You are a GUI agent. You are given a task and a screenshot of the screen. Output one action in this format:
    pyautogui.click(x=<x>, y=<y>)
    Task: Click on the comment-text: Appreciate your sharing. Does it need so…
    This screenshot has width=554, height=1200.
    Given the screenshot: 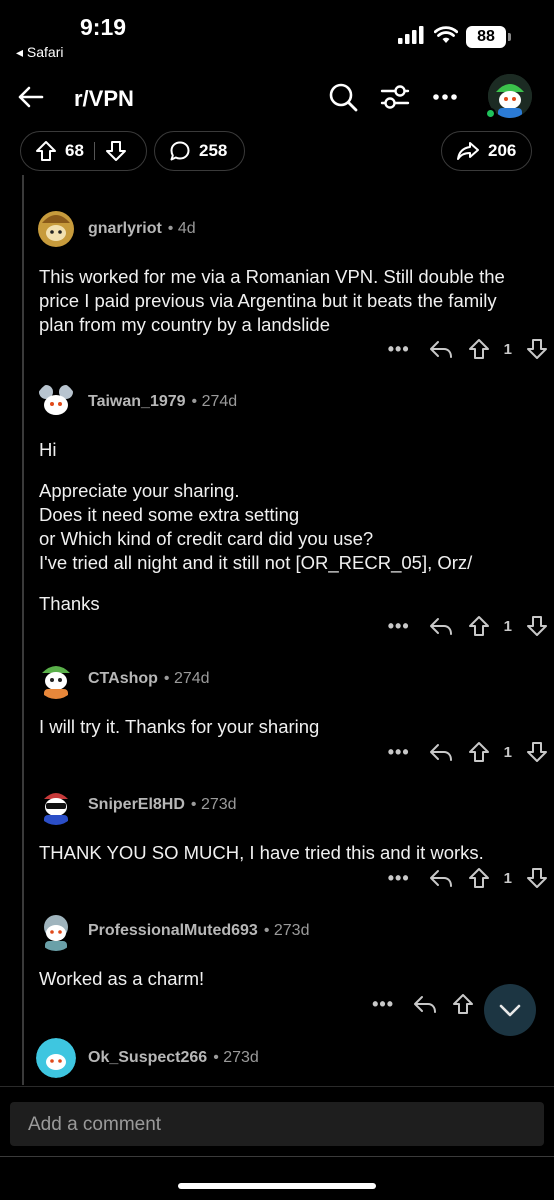 What is the action you would take?
    pyautogui.click(x=256, y=526)
    